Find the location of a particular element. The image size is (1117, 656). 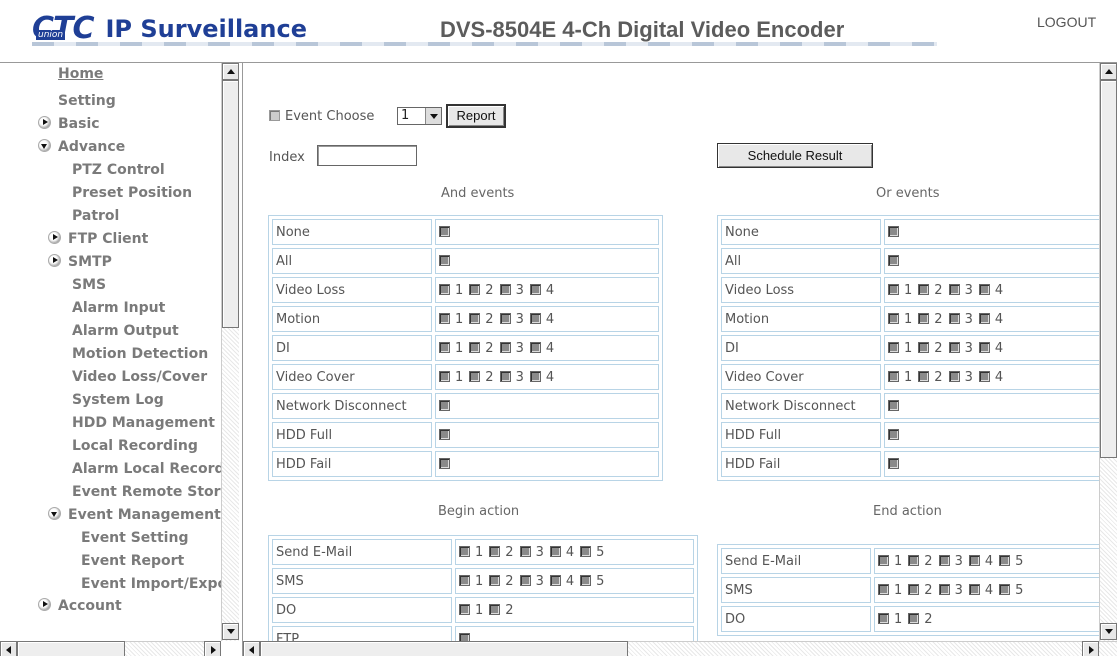

nav-local-recording: Local Recording is located at coordinates (135, 446).